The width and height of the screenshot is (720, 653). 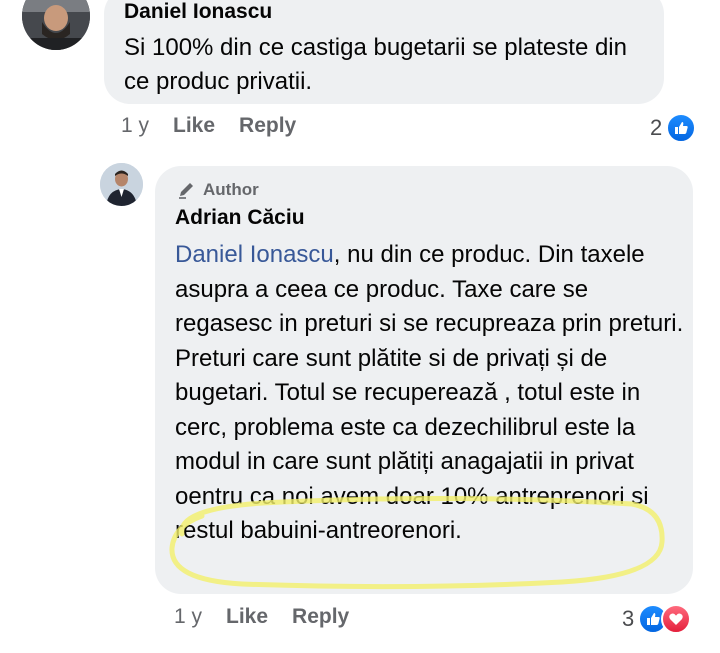 I want to click on comment-author-name: Daniel Ionascu, so click(x=198, y=12).